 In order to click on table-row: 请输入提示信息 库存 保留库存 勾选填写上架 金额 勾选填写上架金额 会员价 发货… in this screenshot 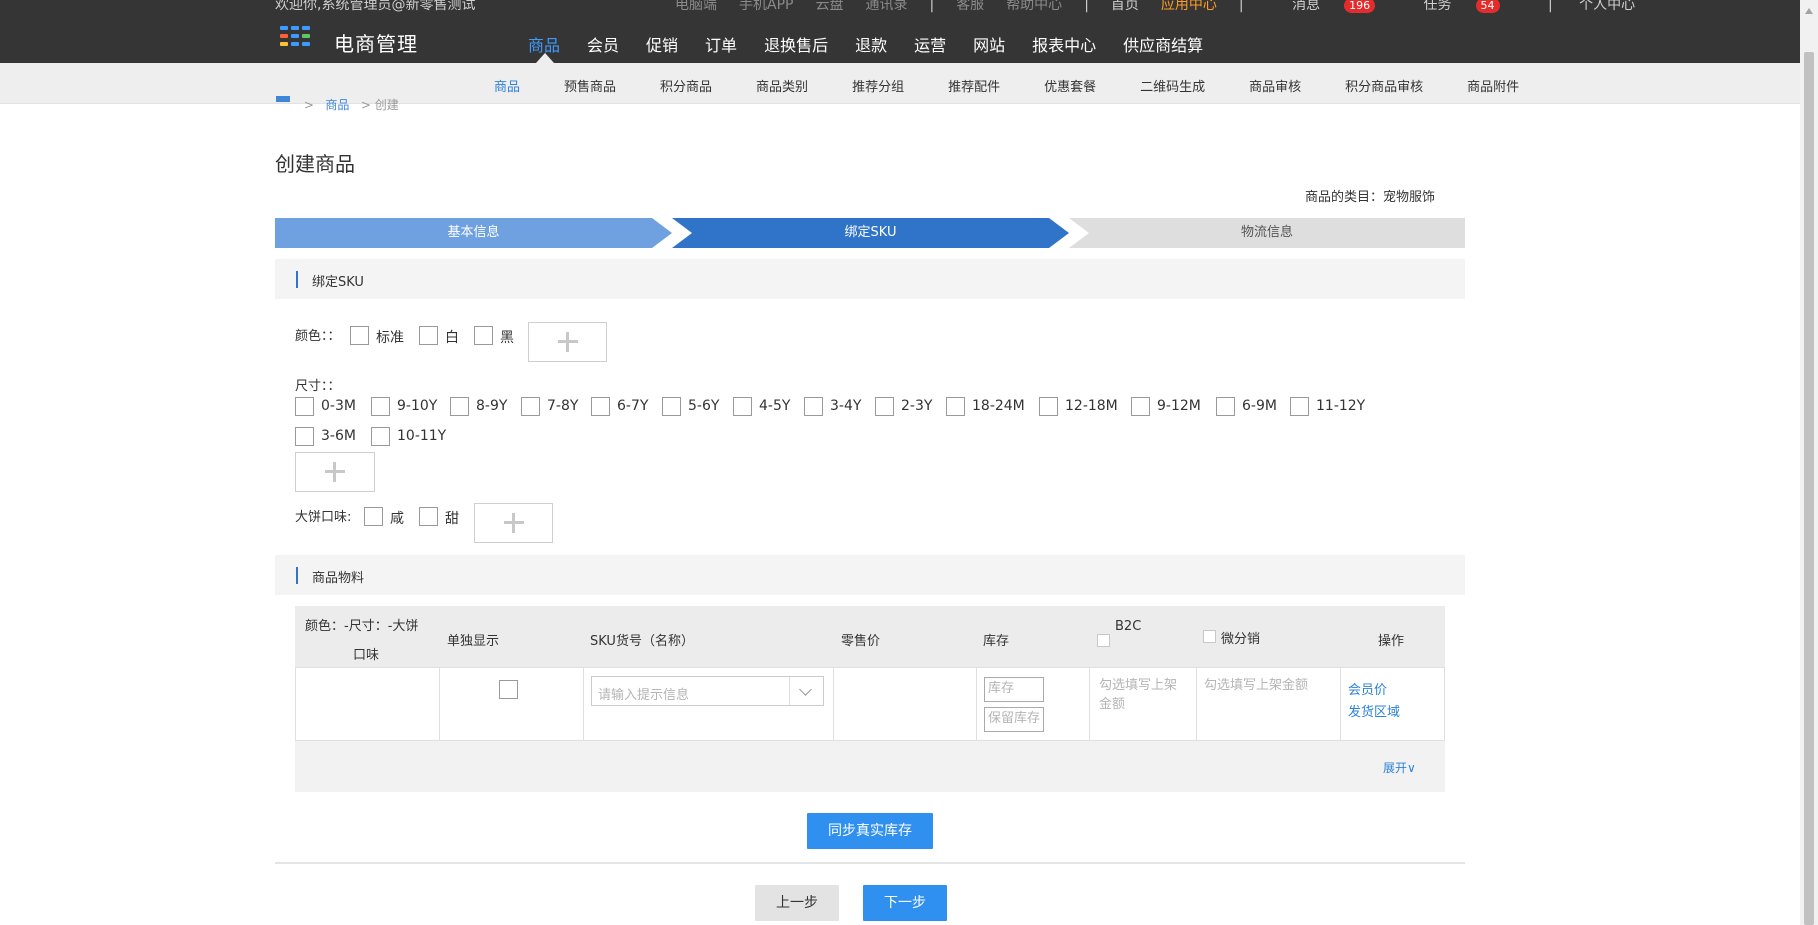, I will do `click(870, 704)`.